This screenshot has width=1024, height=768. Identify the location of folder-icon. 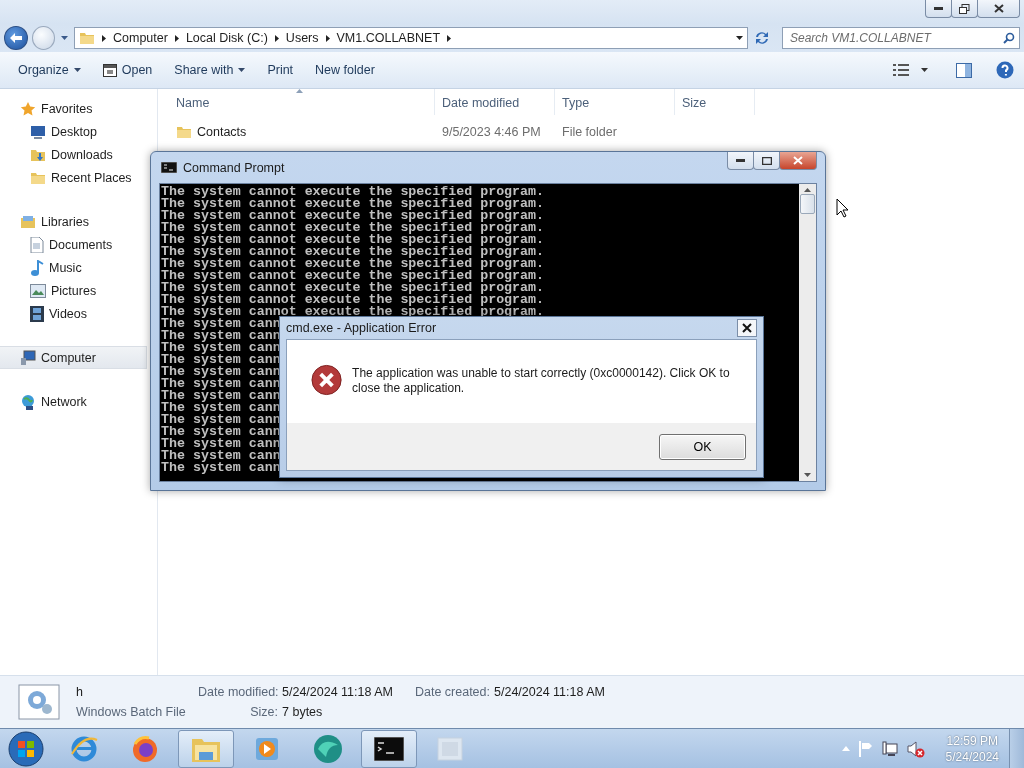
(87, 38).